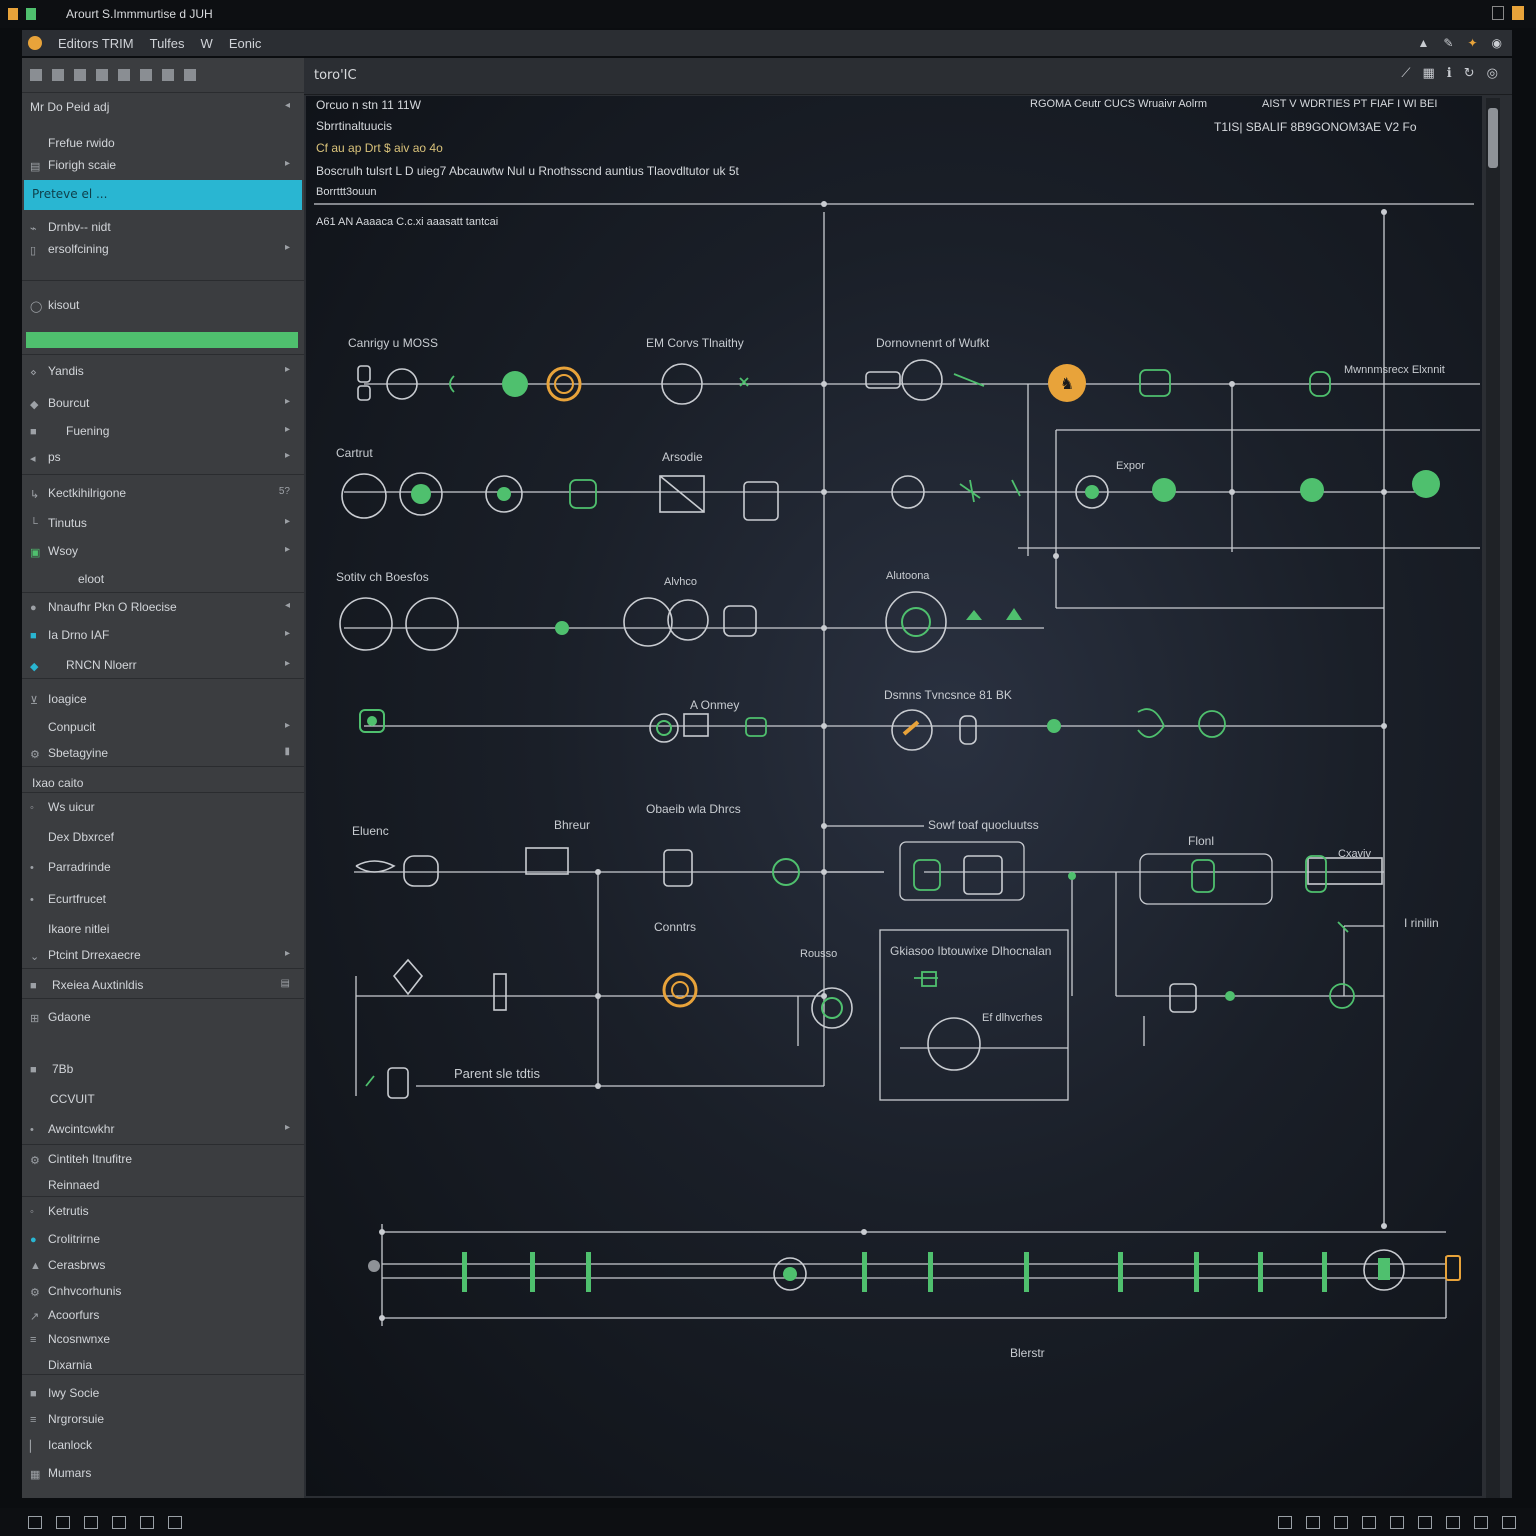  What do you see at coordinates (33, 373) in the screenshot?
I see `node-icon: ⋄` at bounding box center [33, 373].